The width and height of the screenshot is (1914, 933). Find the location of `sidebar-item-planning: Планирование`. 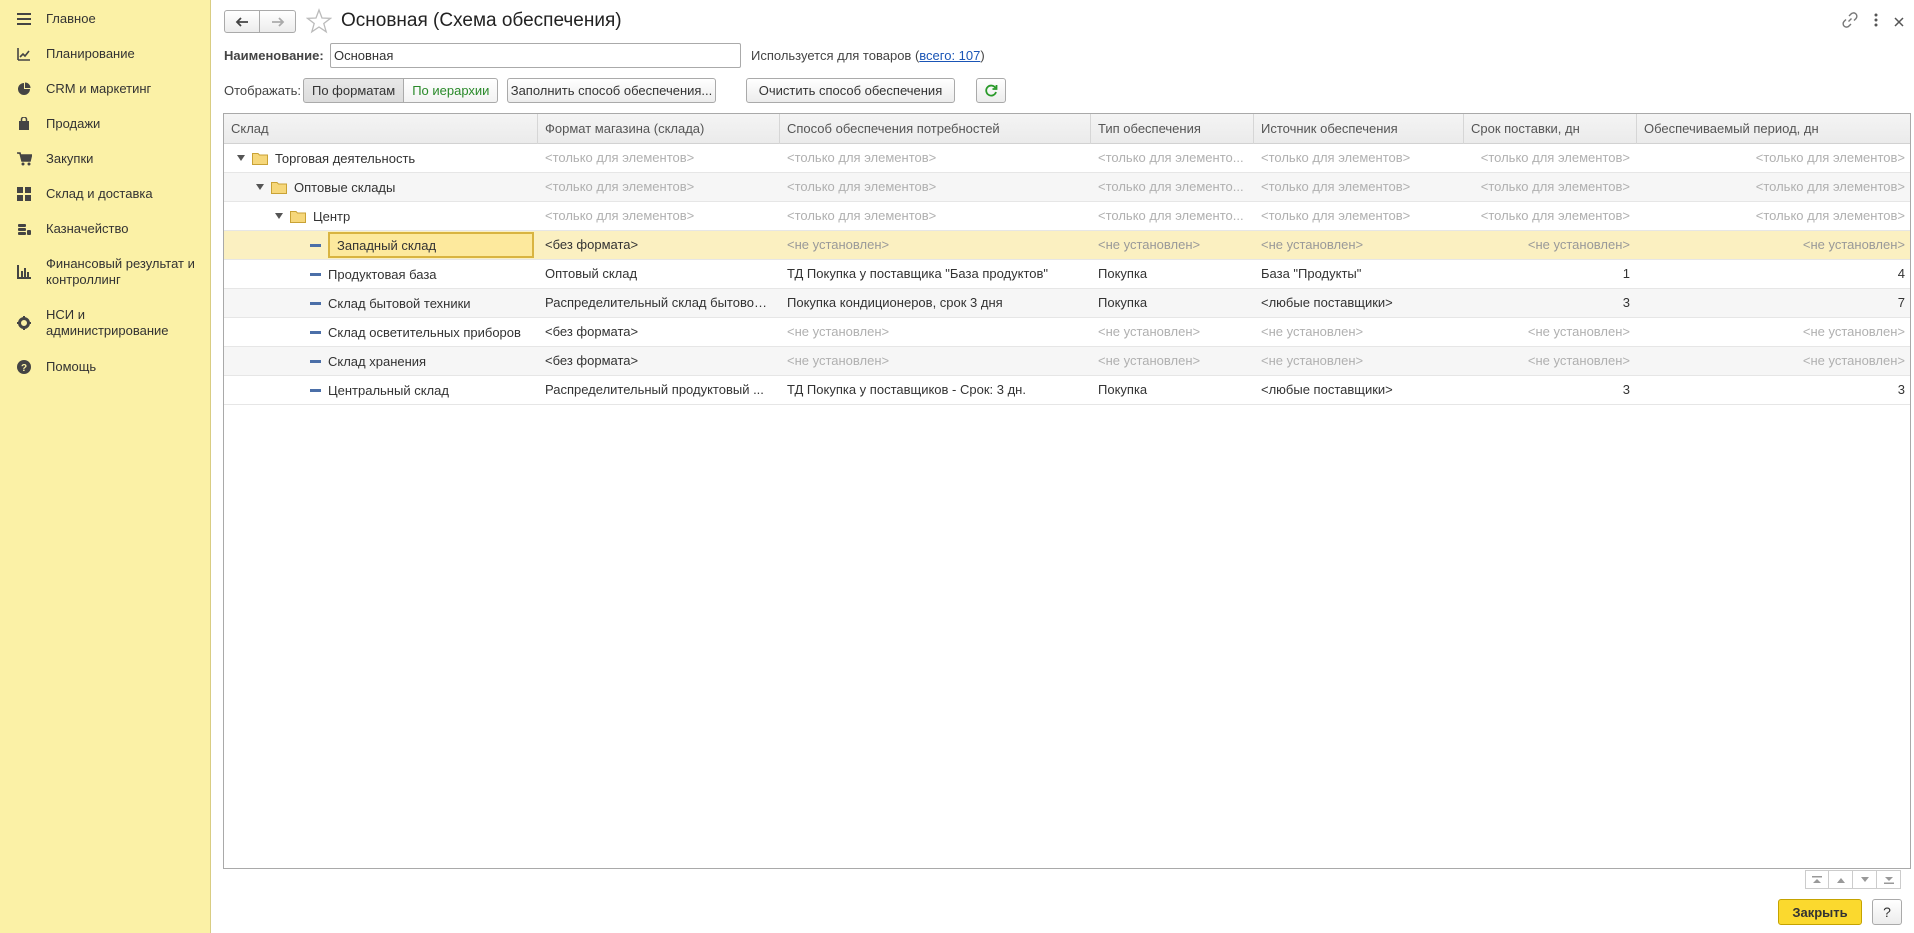

sidebar-item-planning: Планирование is located at coordinates (105, 54).